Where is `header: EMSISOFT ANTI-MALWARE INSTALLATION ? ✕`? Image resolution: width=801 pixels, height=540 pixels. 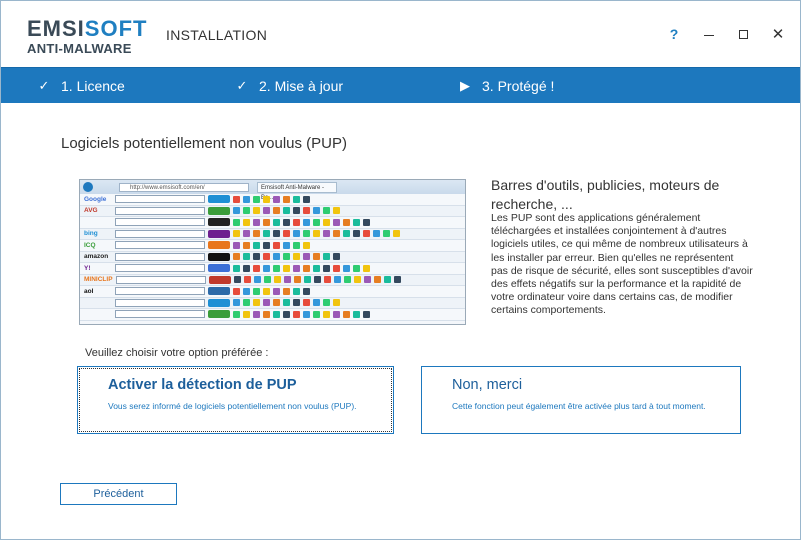 header: EMSISOFT ANTI-MALWARE INSTALLATION ? ✕ is located at coordinates (400, 34).